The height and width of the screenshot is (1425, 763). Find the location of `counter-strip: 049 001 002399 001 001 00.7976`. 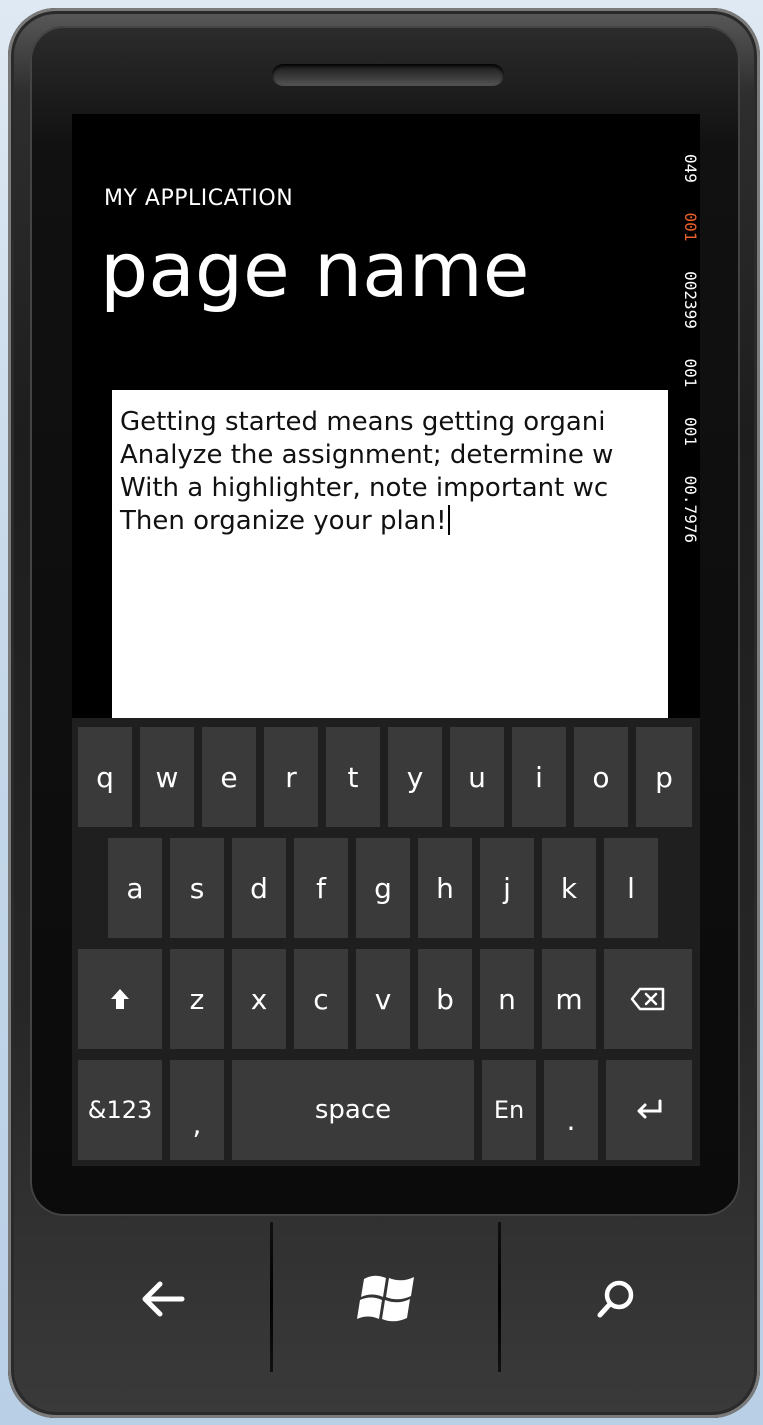

counter-strip: 049 001 002399 001 001 00.7976 is located at coordinates (690, 358).